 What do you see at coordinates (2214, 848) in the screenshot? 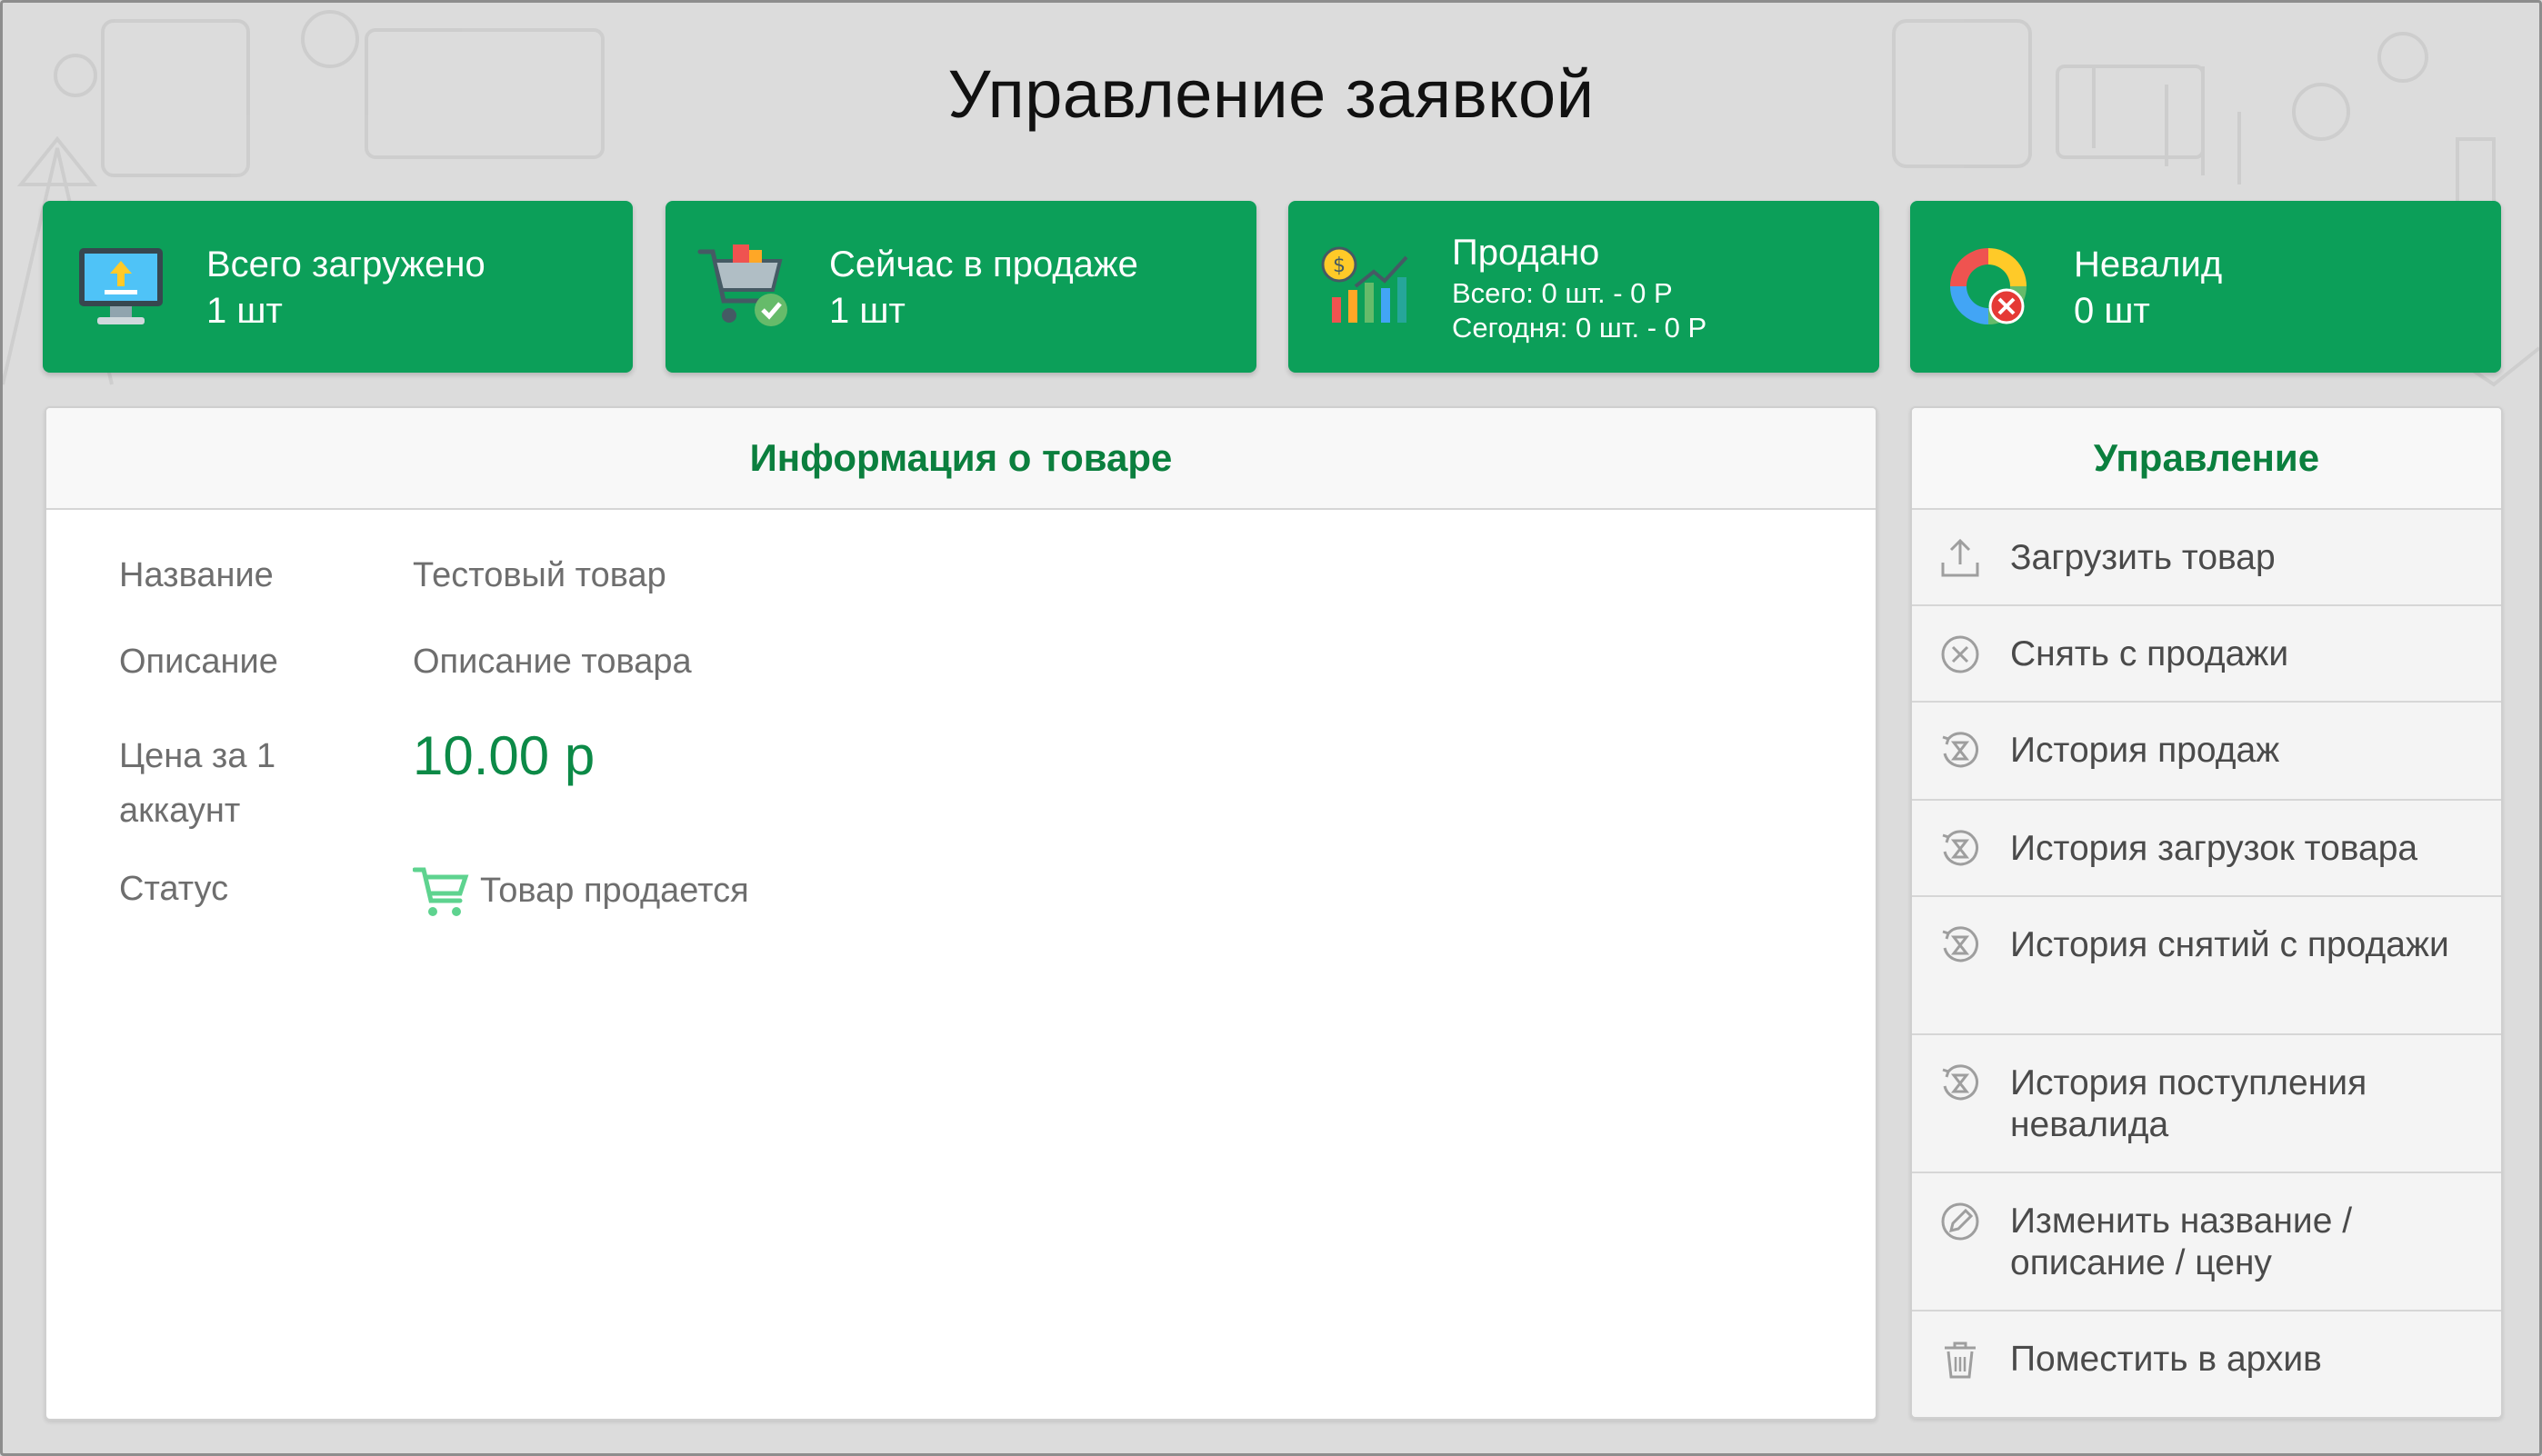
I see `menu-item-label: История загрузок товара` at bounding box center [2214, 848].